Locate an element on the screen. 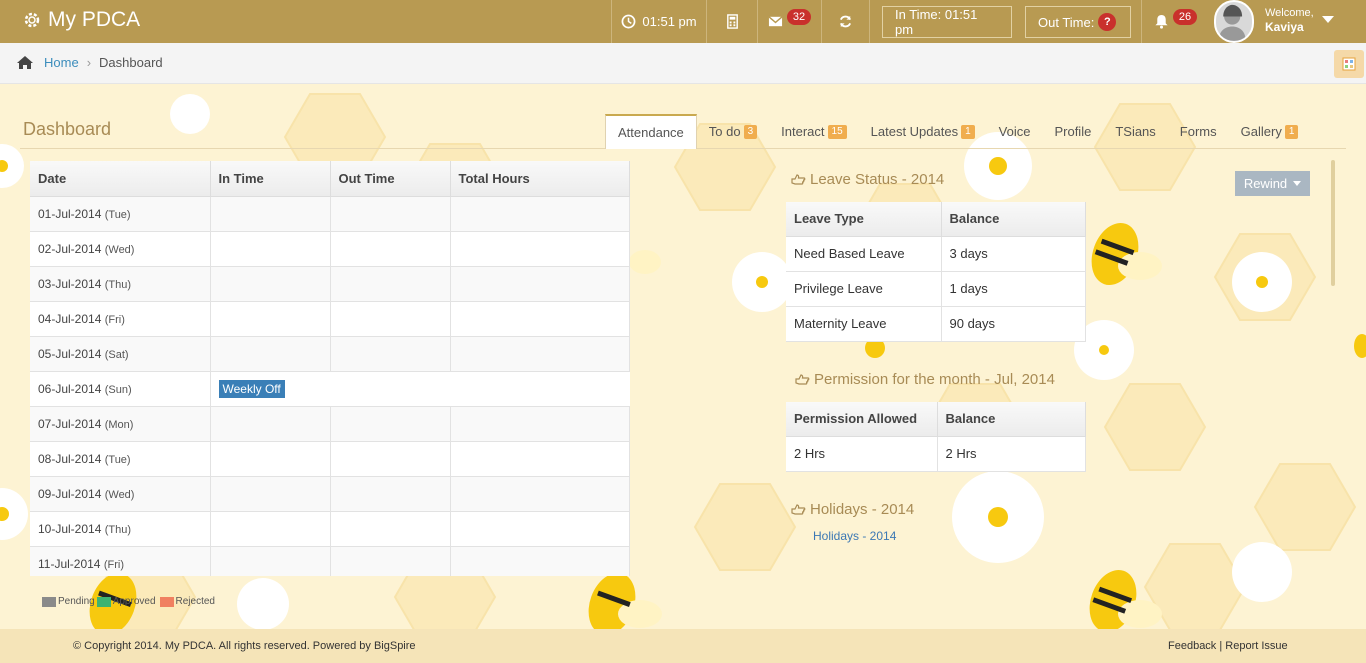  tab-interact: Interact 15 is located at coordinates (813, 131).